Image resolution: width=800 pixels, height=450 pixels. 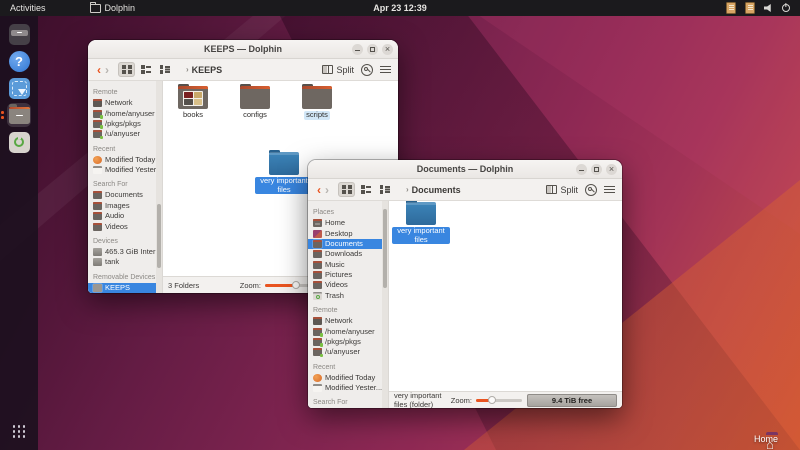 What do you see at coordinates (317, 115) in the screenshot?
I see `file-label: scripts` at bounding box center [317, 115].